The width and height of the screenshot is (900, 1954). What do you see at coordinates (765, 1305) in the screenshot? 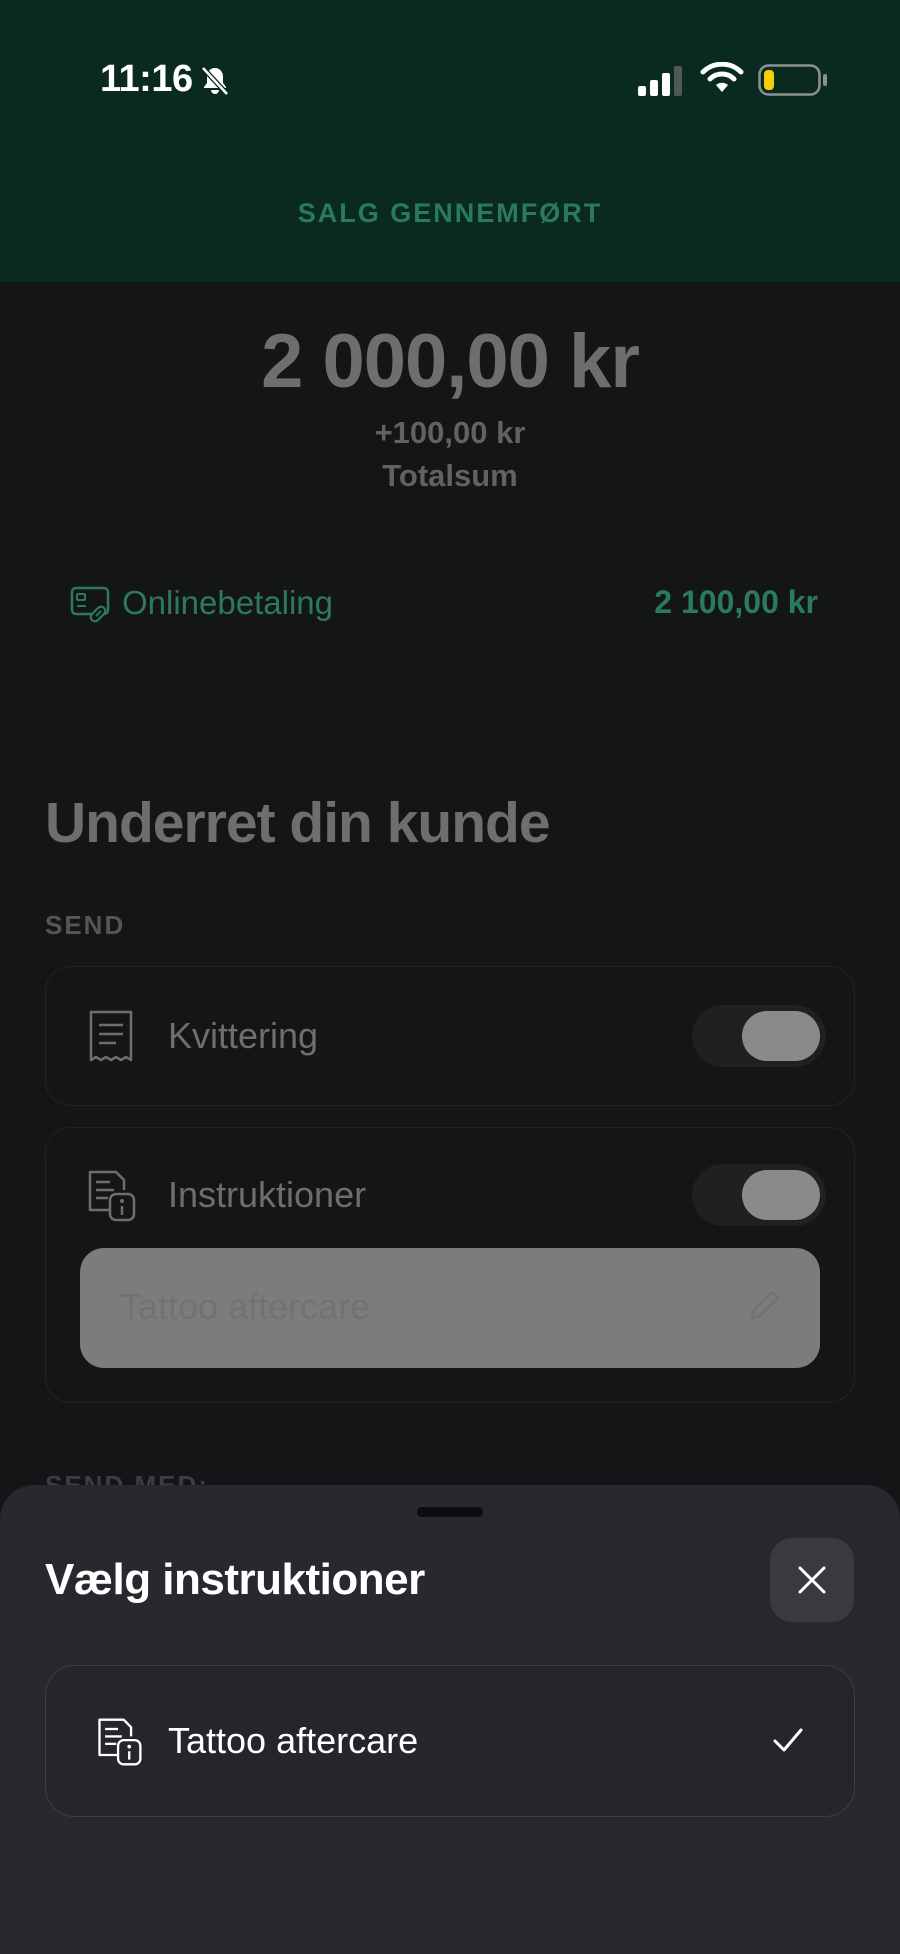
I see `pencil-icon` at bounding box center [765, 1305].